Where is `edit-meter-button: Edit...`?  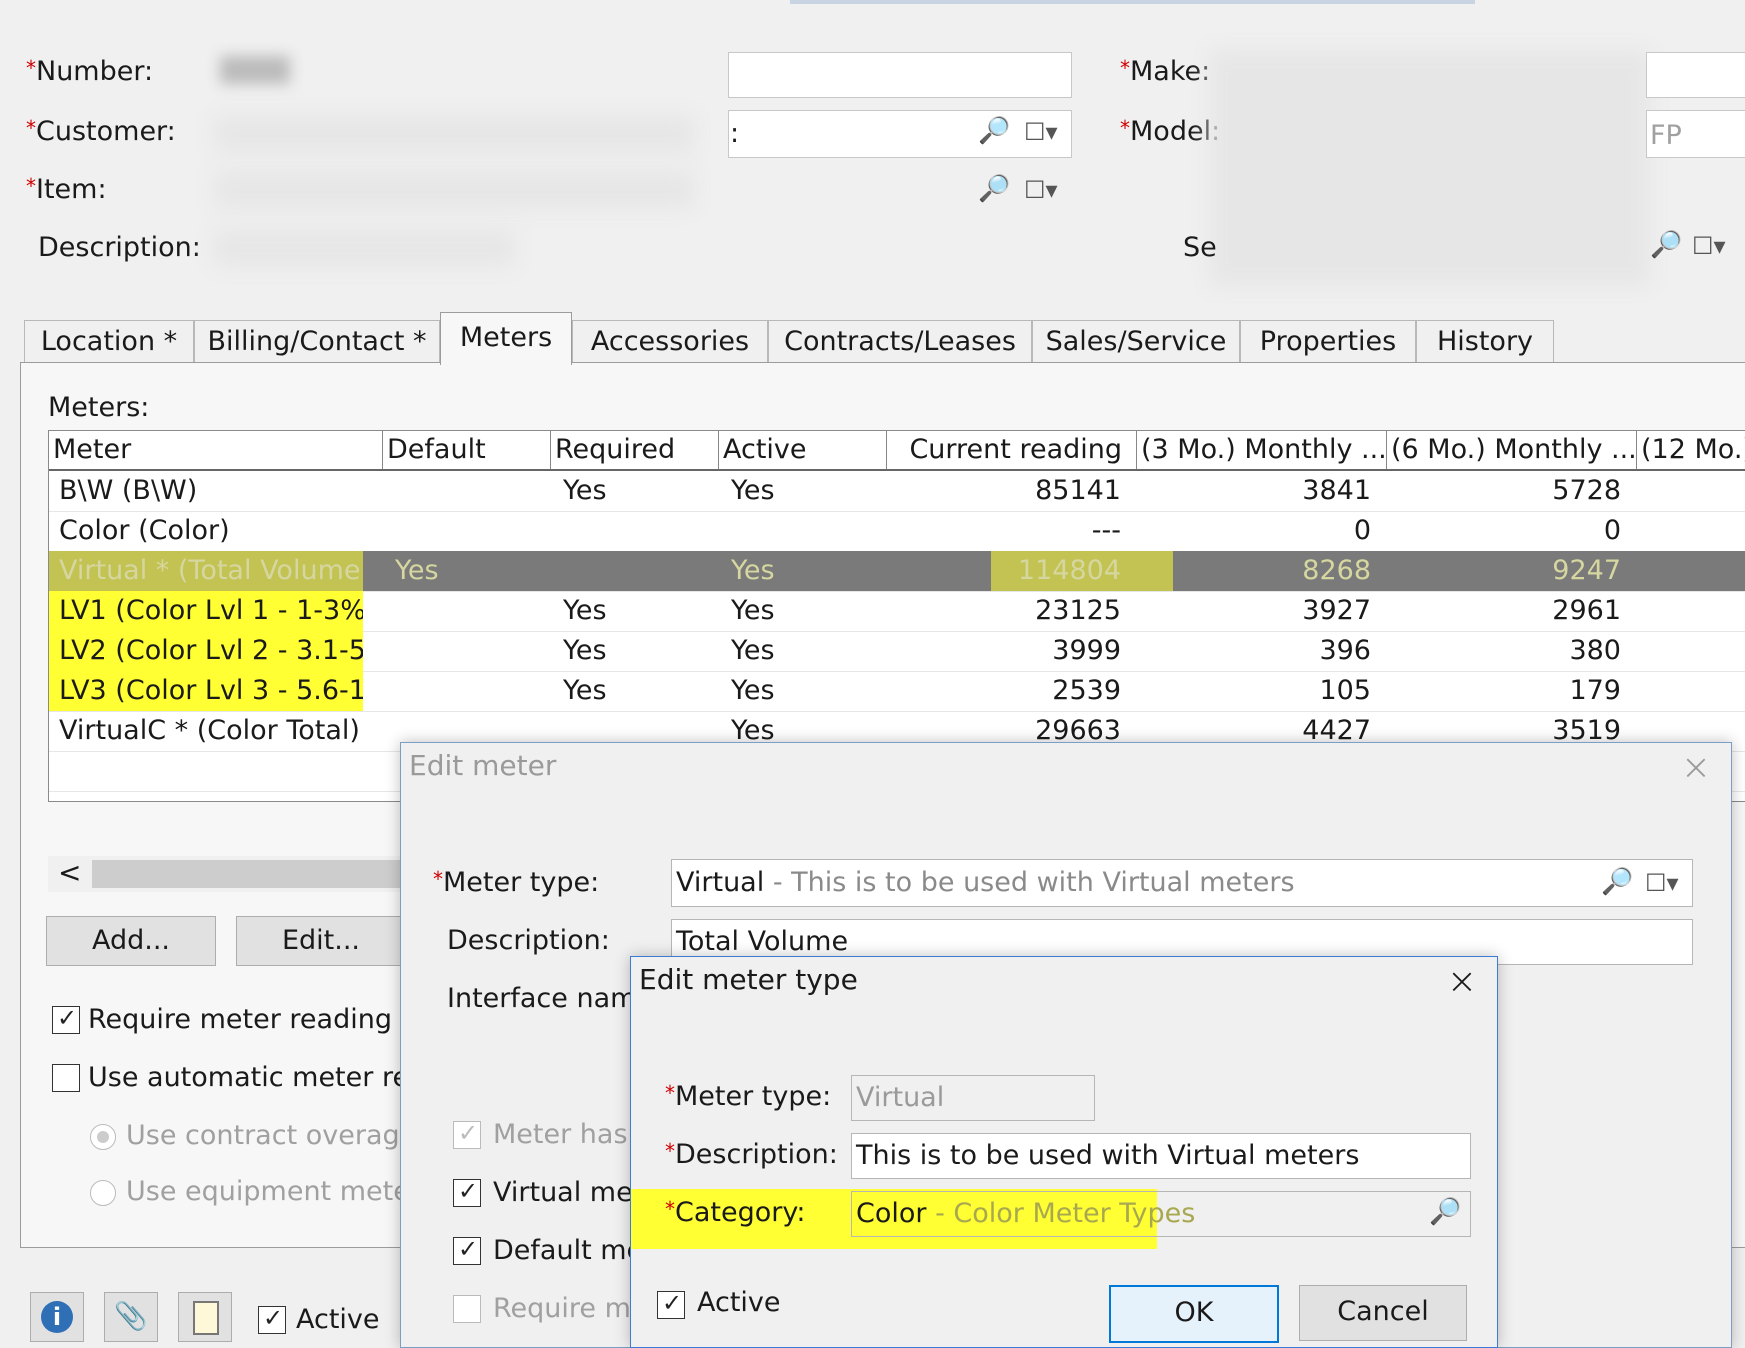 edit-meter-button: Edit... is located at coordinates (321, 941).